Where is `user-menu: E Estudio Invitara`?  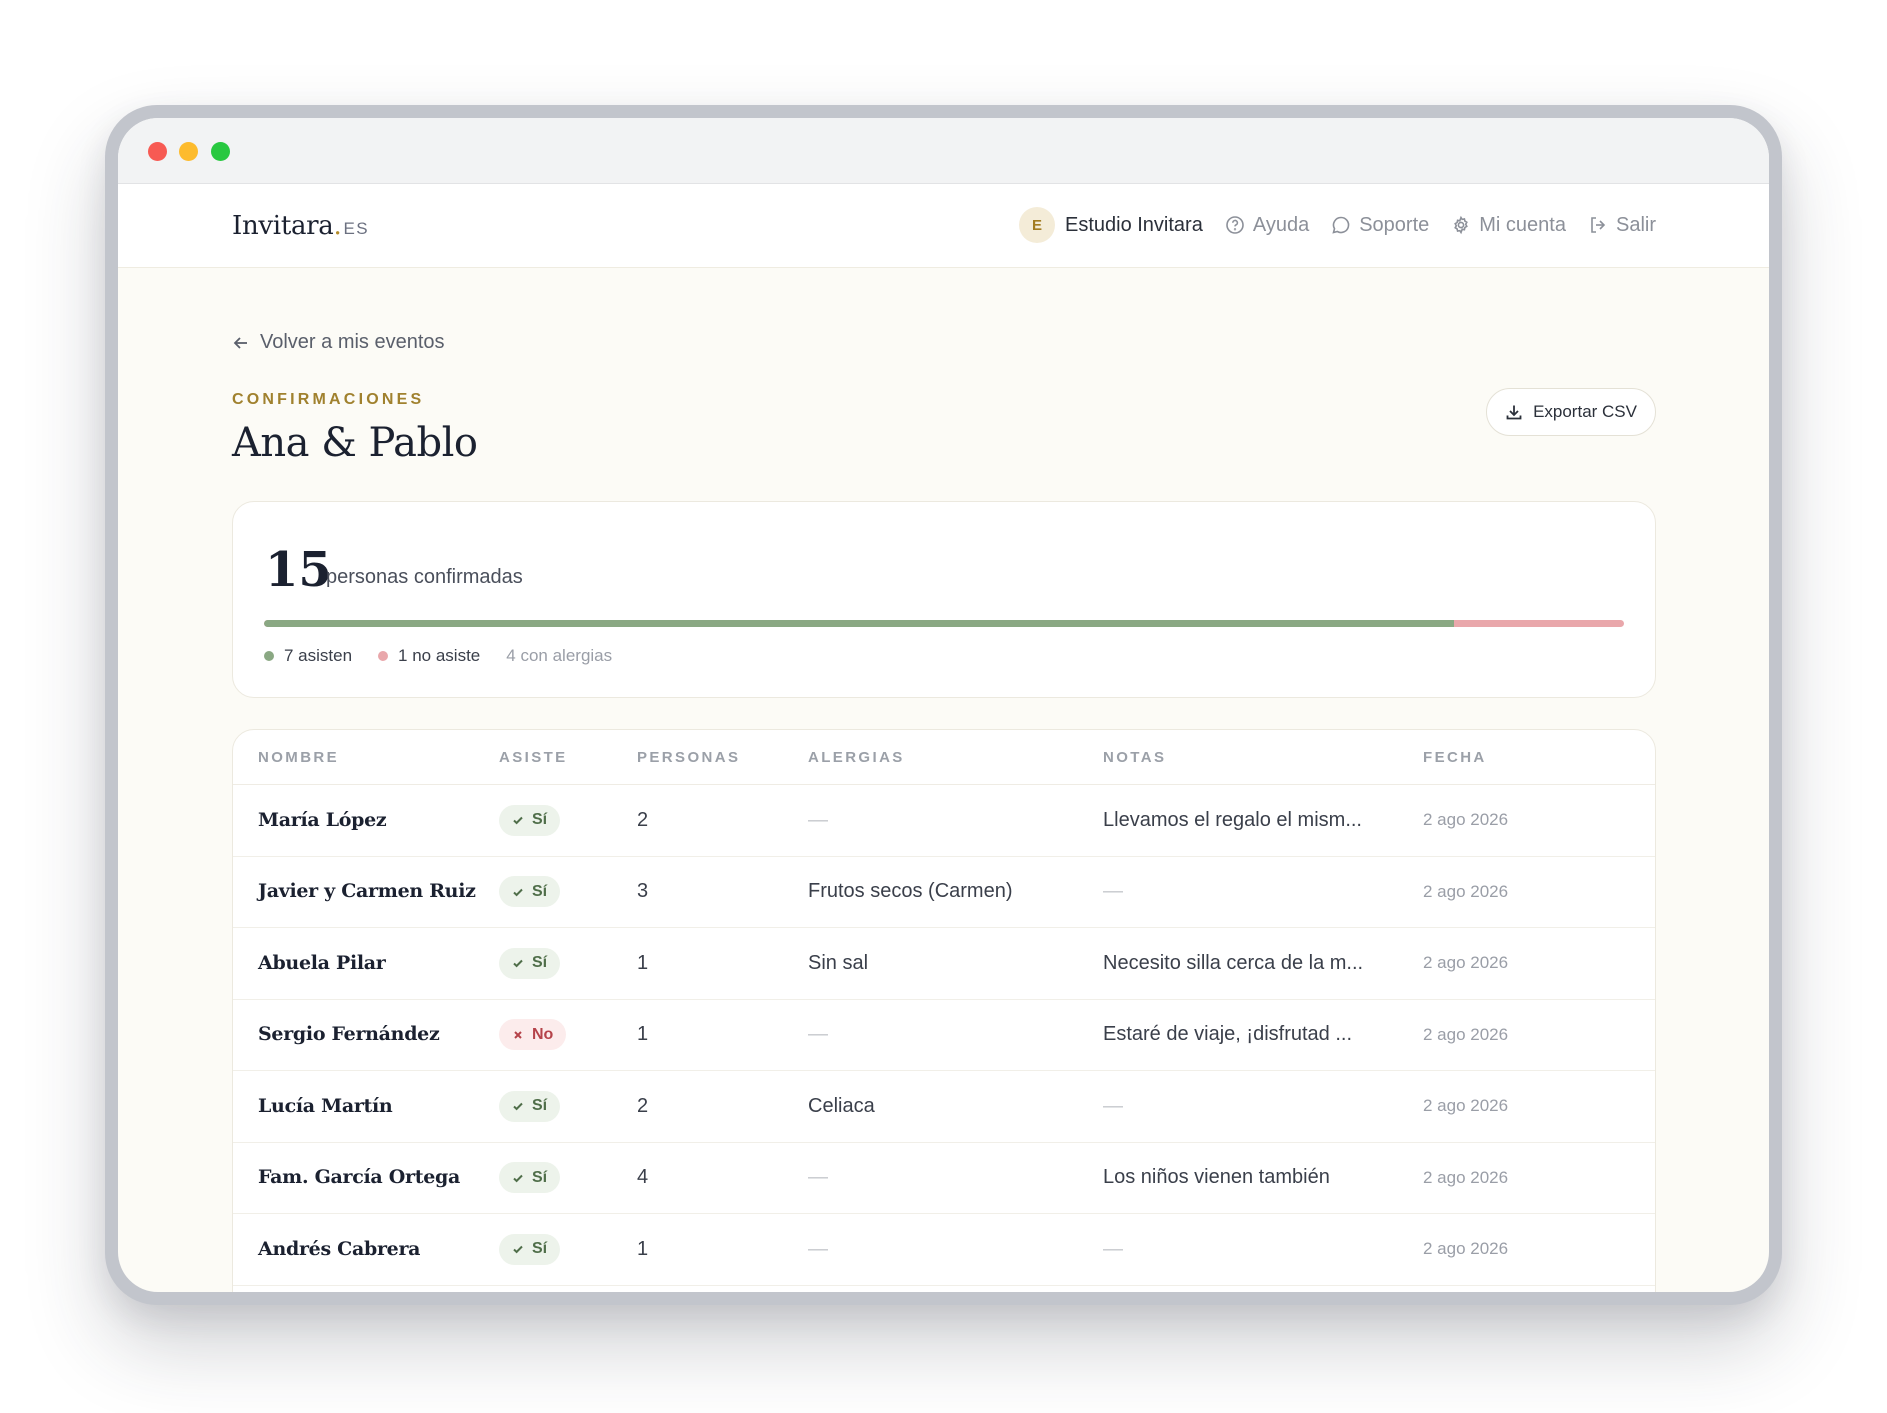
user-menu: E Estudio Invitara is located at coordinates (1110, 225).